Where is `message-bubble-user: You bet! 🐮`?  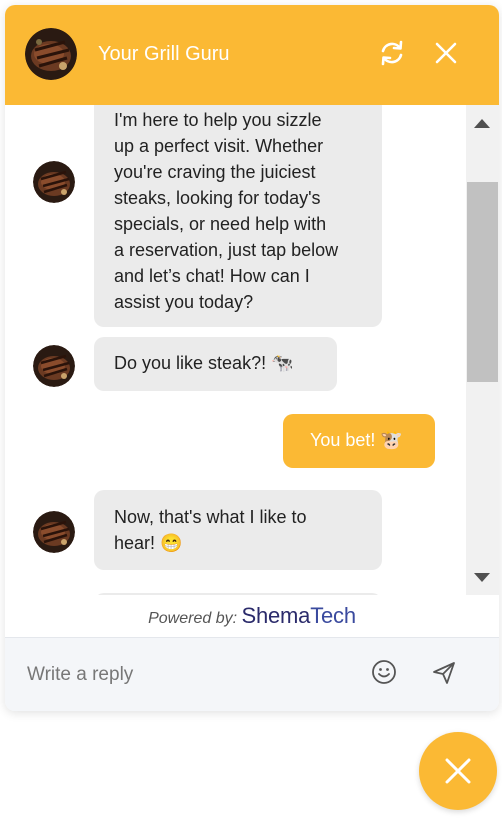
message-bubble-user: You bet! 🐮 is located at coordinates (359, 441).